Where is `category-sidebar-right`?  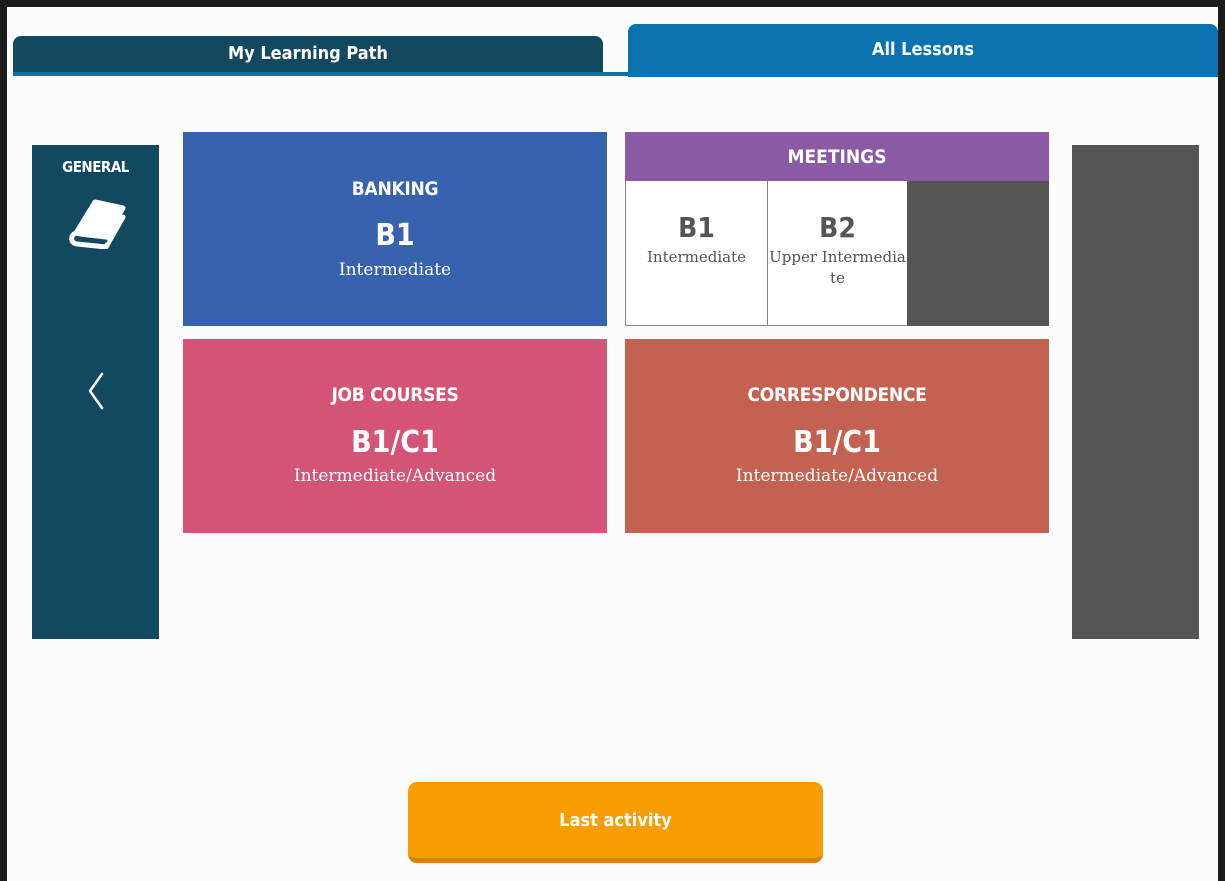
category-sidebar-right is located at coordinates (1135, 392).